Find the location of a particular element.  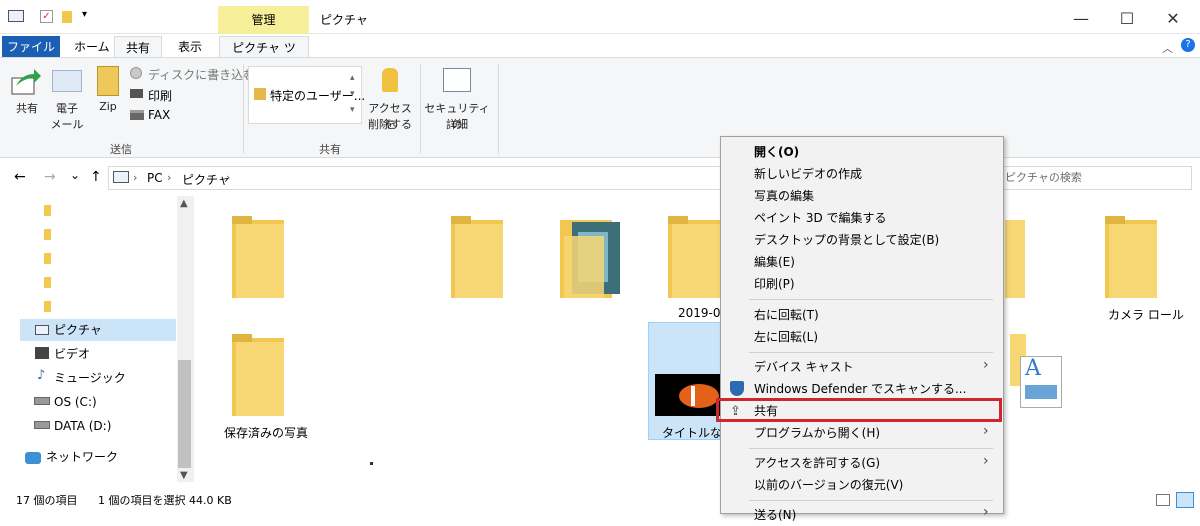

tab-home: ホーム is located at coordinates (92, 47).